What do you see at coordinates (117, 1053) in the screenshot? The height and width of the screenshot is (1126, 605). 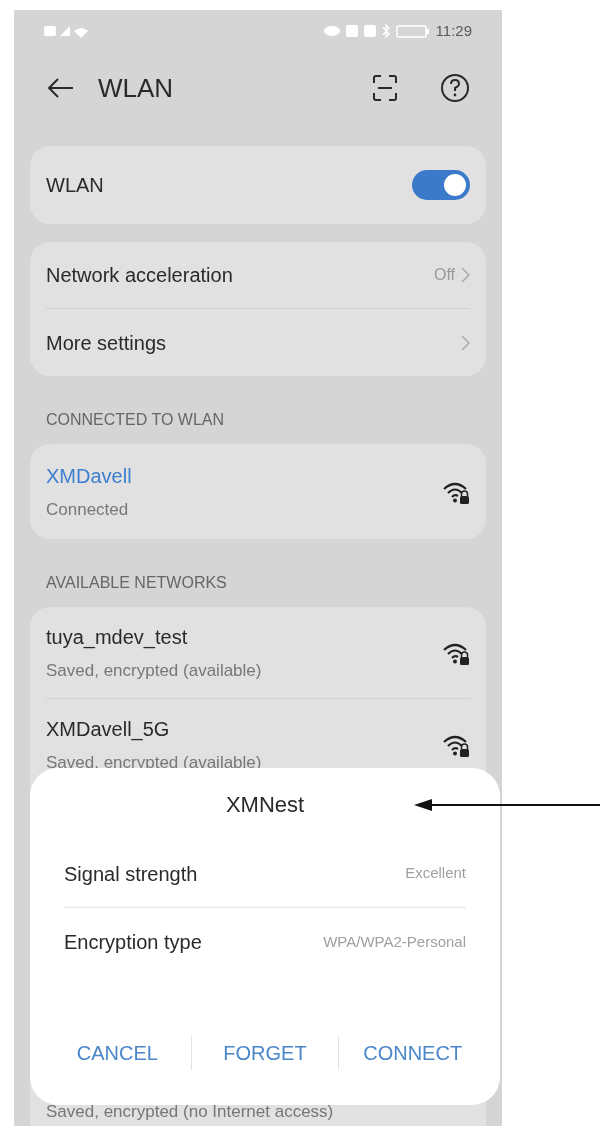 I see `dialog-button: CANCEL` at bounding box center [117, 1053].